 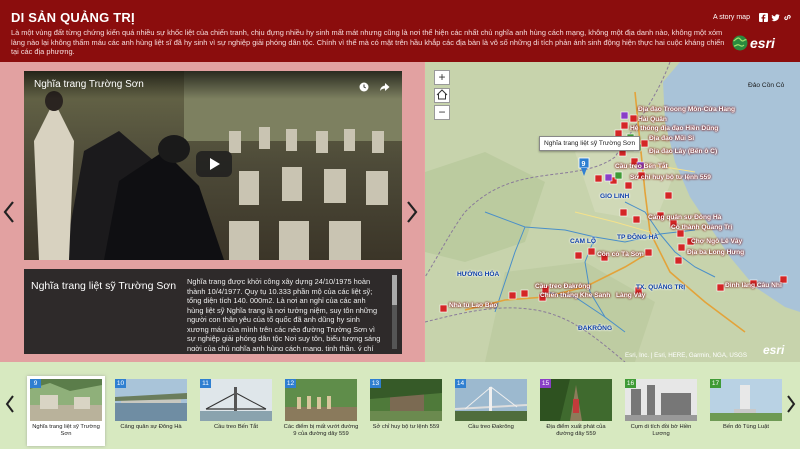 What do you see at coordinates (364, 85) in the screenshot?
I see `watch-later-icon` at bounding box center [364, 85].